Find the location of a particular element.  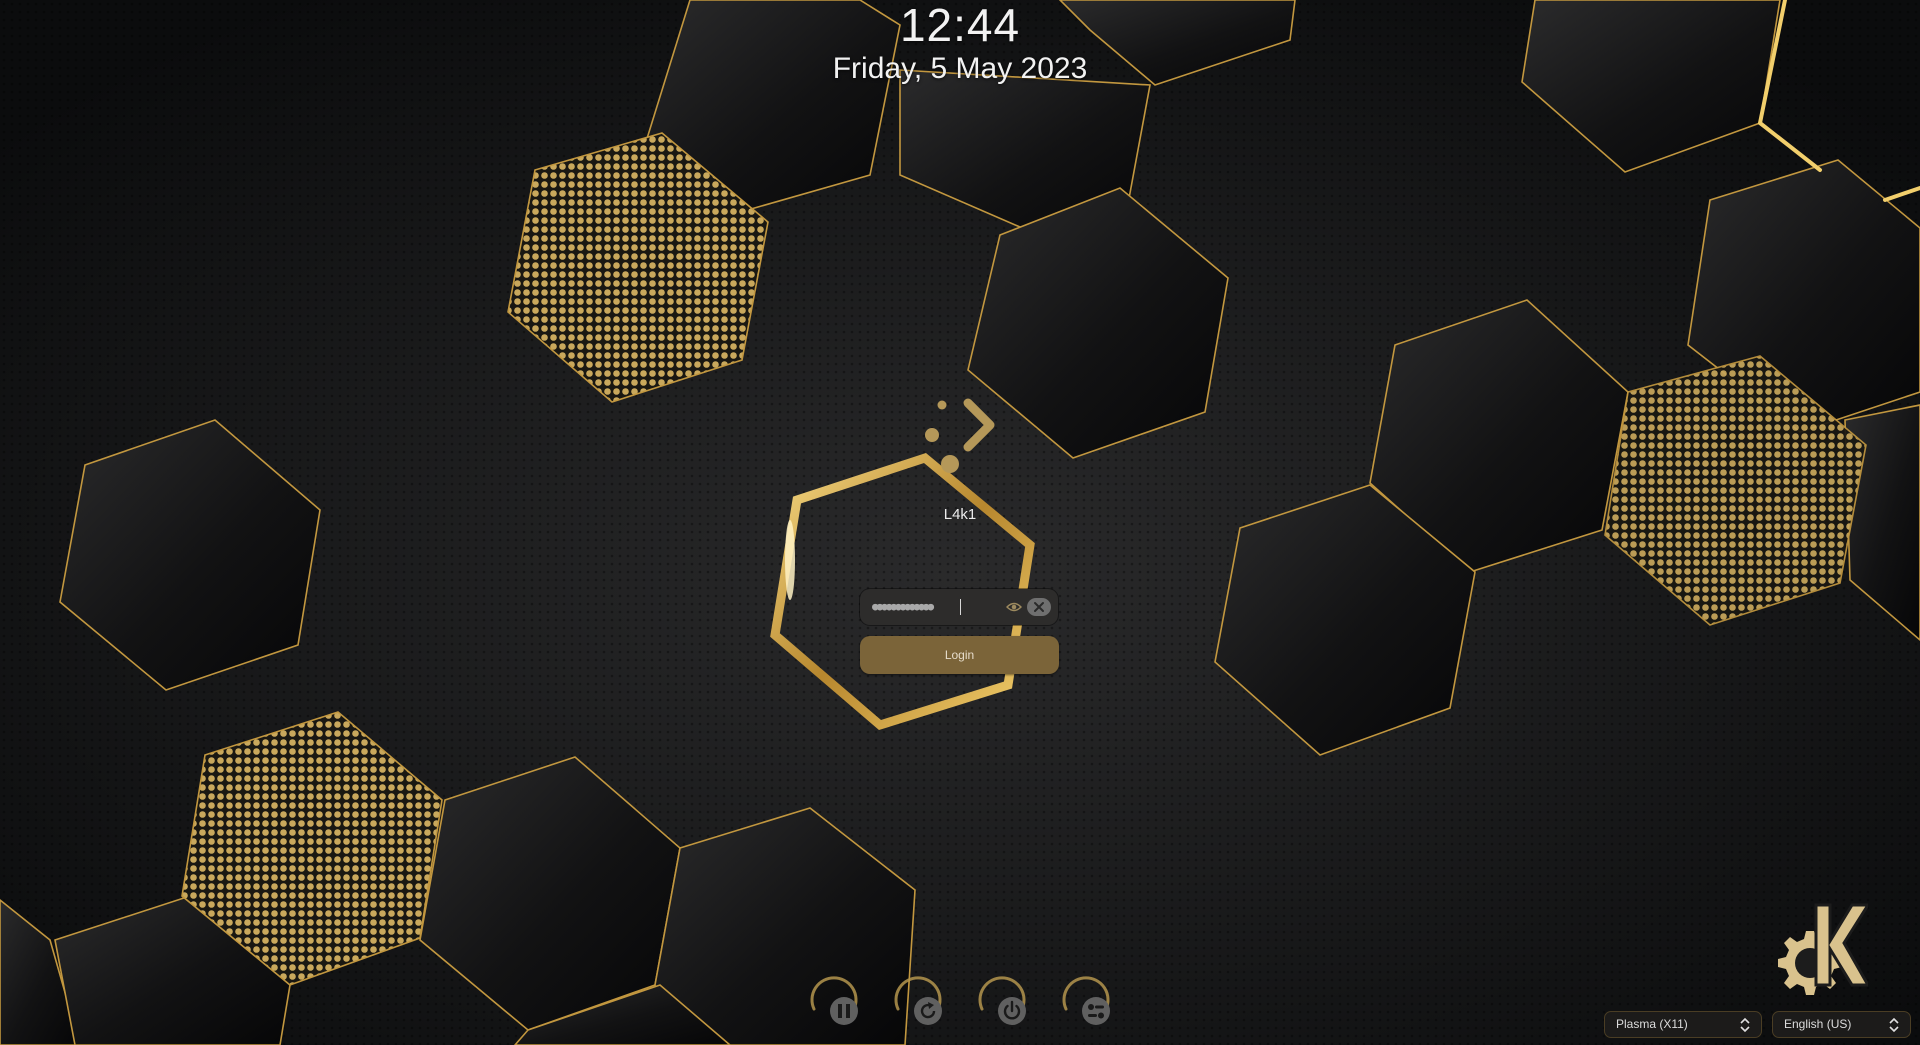

plasma-logo-icon is located at coordinates (960, 435).